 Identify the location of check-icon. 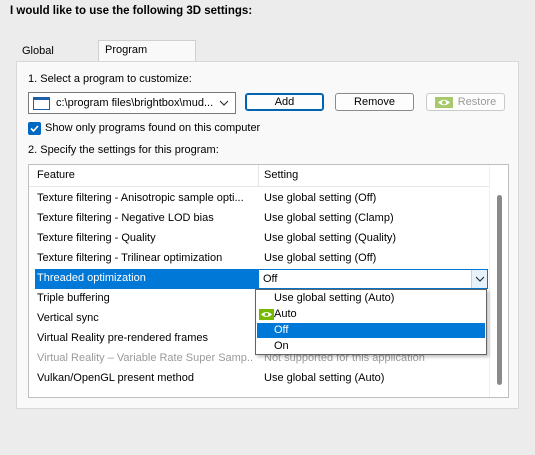
(34, 129).